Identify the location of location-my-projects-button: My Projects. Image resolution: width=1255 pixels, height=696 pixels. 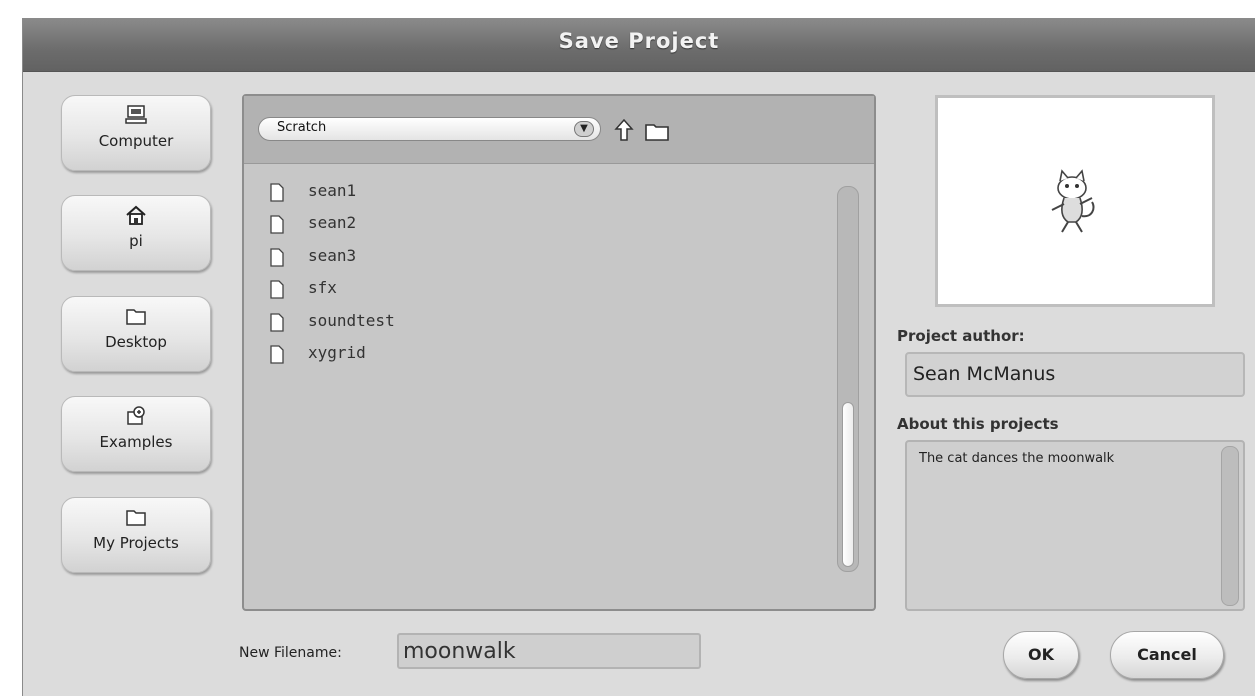
(136, 535).